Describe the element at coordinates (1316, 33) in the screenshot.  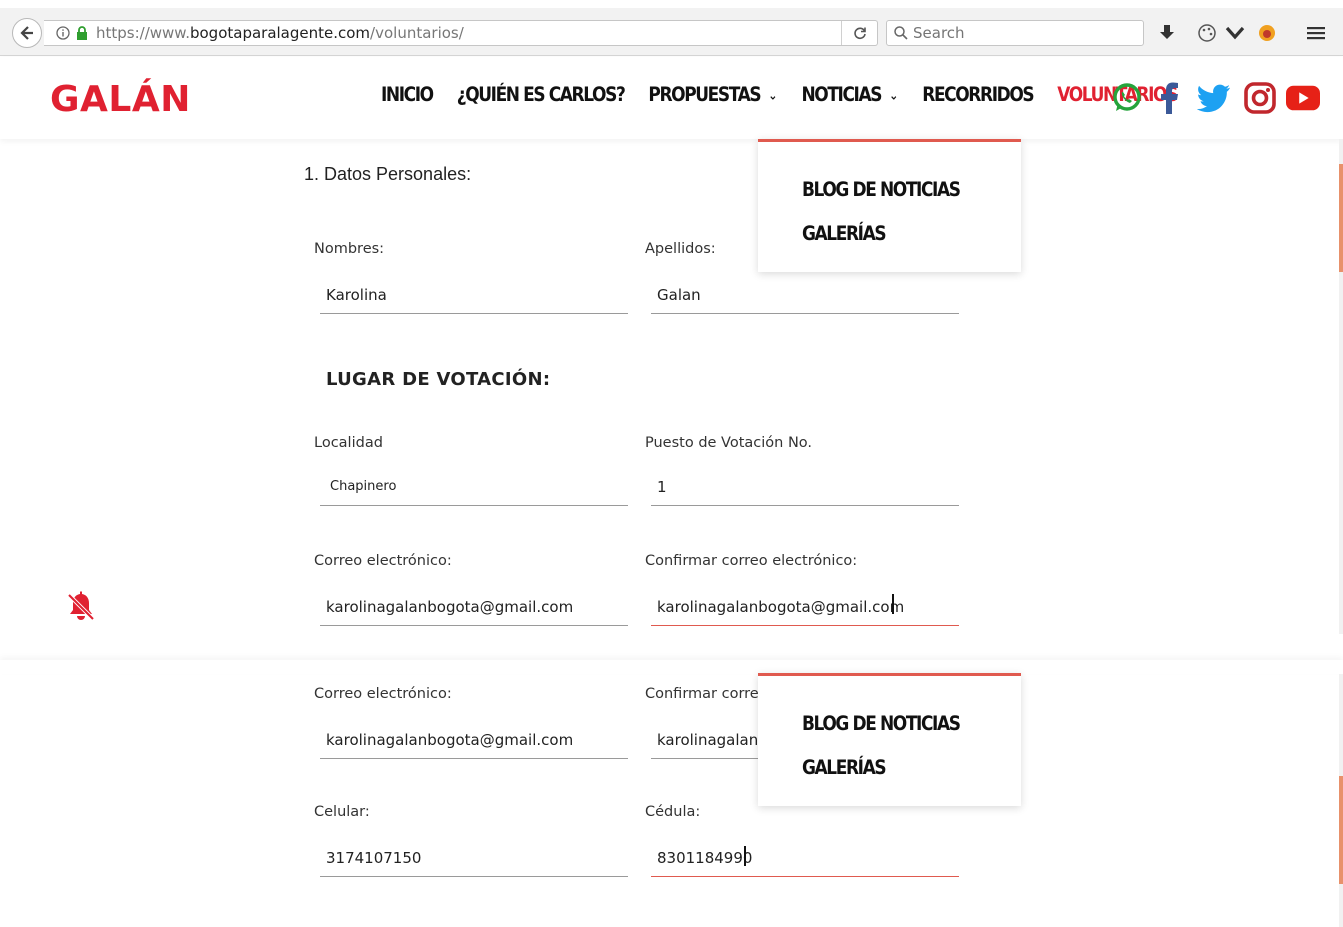
I see `menu-icon` at that location.